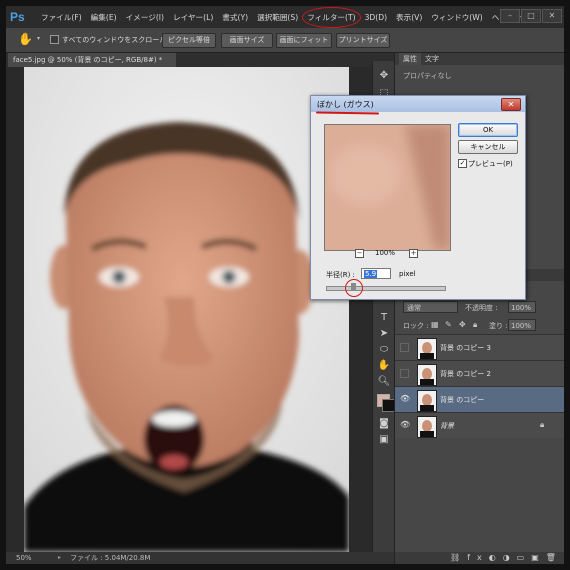 This screenshot has height=570, width=570. What do you see at coordinates (465, 374) in the screenshot?
I see `layer-name: 背景 のコピー 2` at bounding box center [465, 374].